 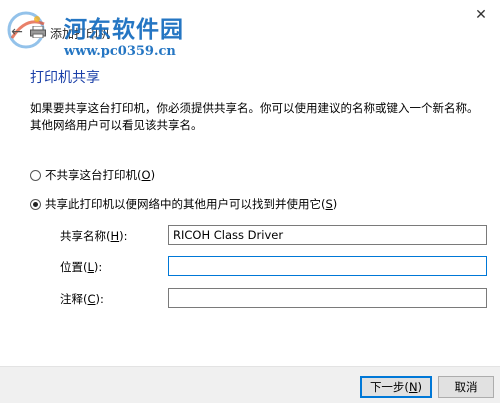 What do you see at coordinates (250, 384) in the screenshot?
I see `dialog-footer: 下一步(N) 取消` at bounding box center [250, 384].